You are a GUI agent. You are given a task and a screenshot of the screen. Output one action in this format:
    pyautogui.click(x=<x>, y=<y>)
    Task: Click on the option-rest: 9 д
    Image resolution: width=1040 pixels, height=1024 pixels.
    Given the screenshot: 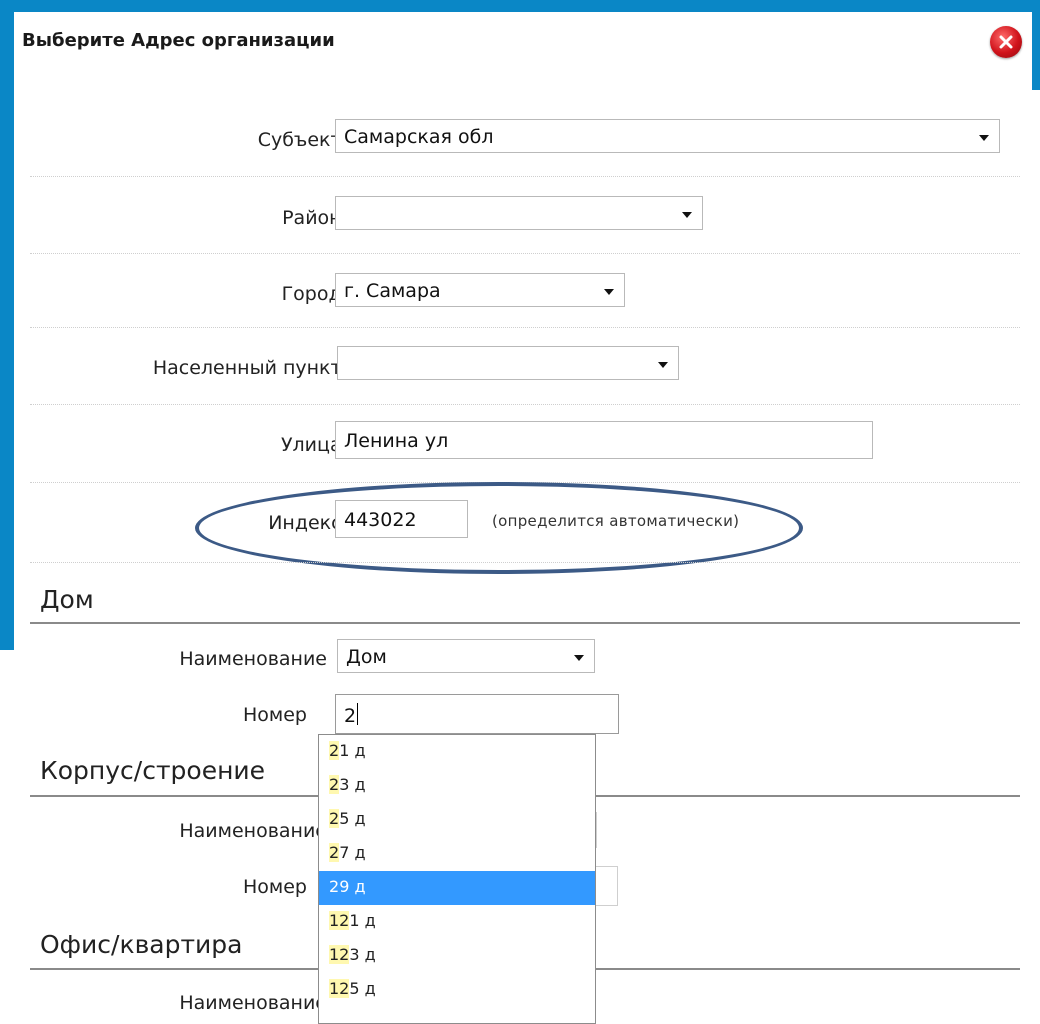 What is the action you would take?
    pyautogui.click(x=352, y=886)
    